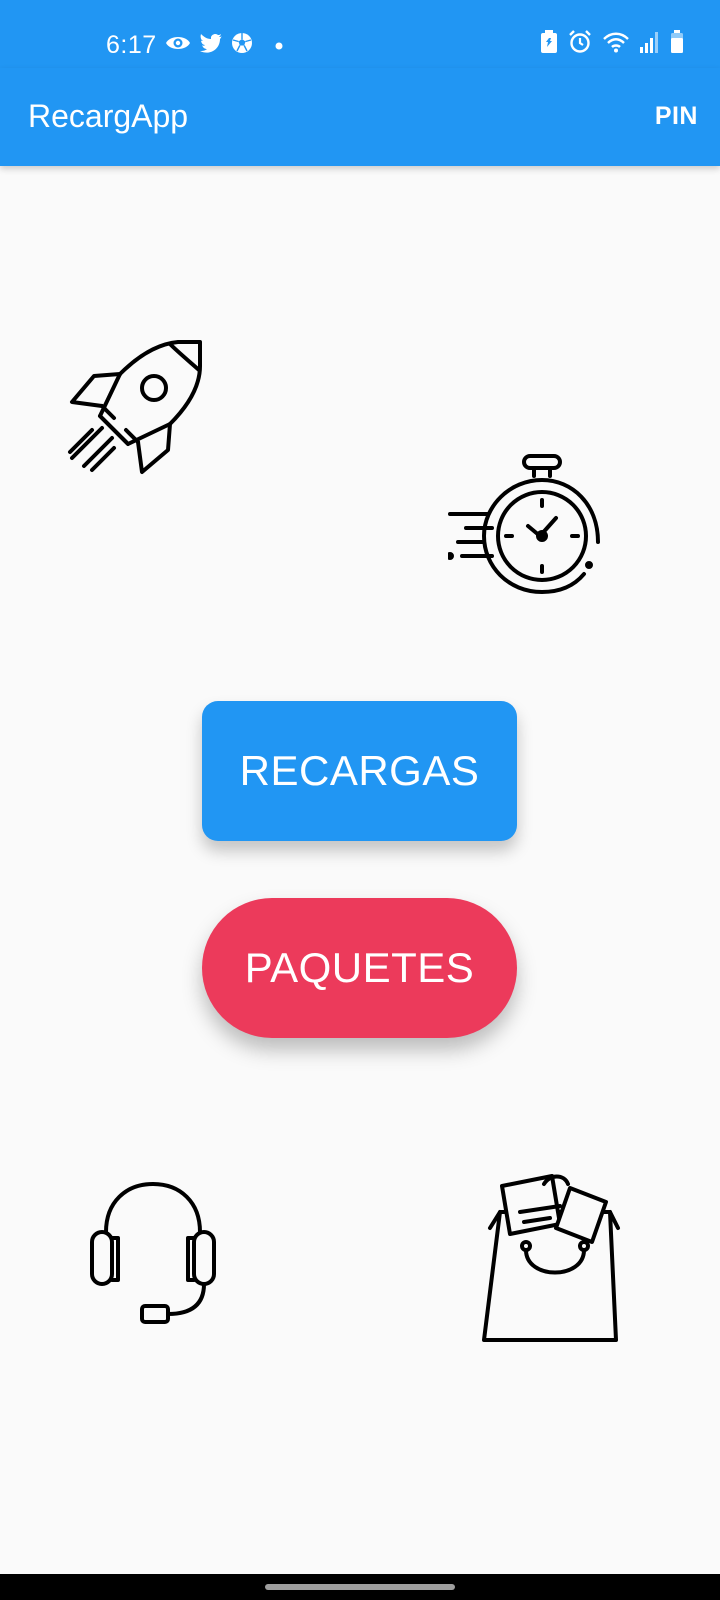 The image size is (720, 1600). I want to click on app-bar: RecargApp PIN, so click(360, 117).